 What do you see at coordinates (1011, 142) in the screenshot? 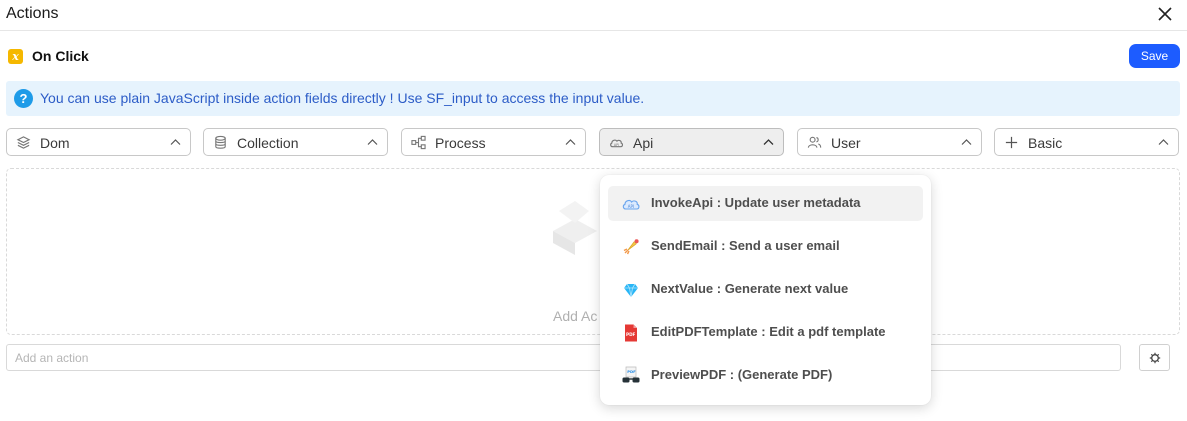
I see `plus-icon` at bounding box center [1011, 142].